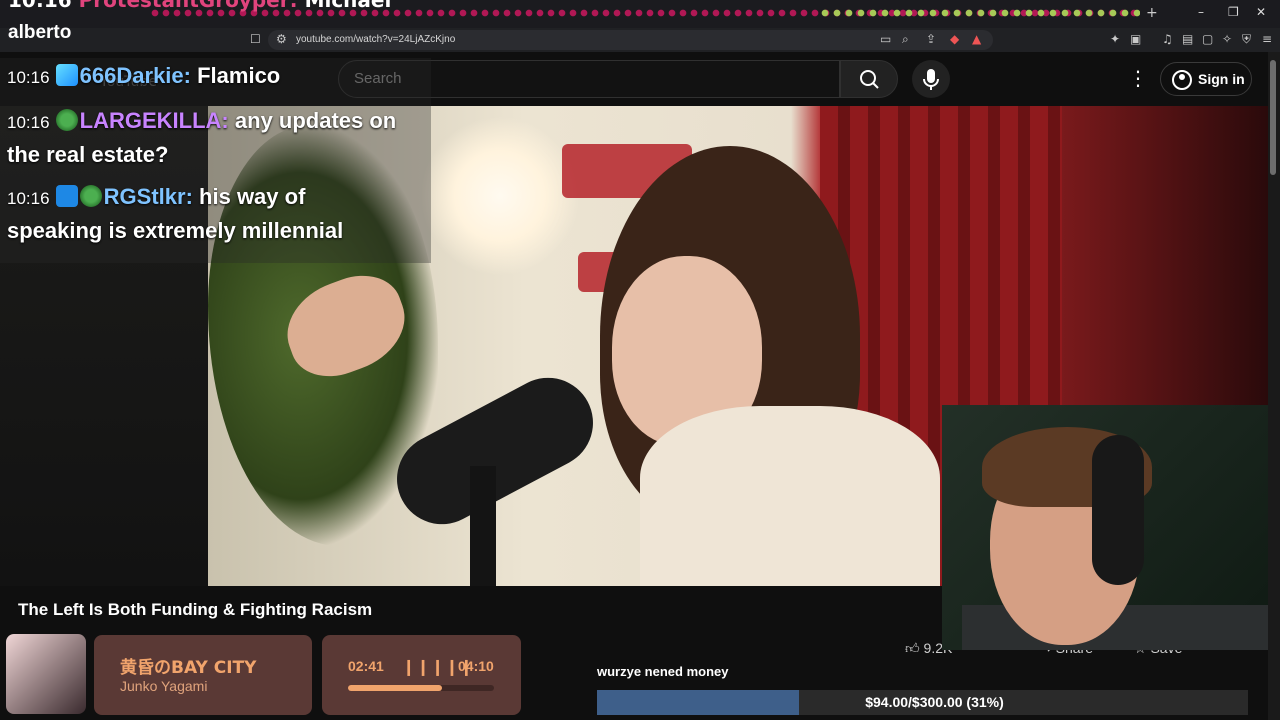 The width and height of the screenshot is (1280, 720). What do you see at coordinates (476, 666) in the screenshot?
I see `total-time: 04:10` at bounding box center [476, 666].